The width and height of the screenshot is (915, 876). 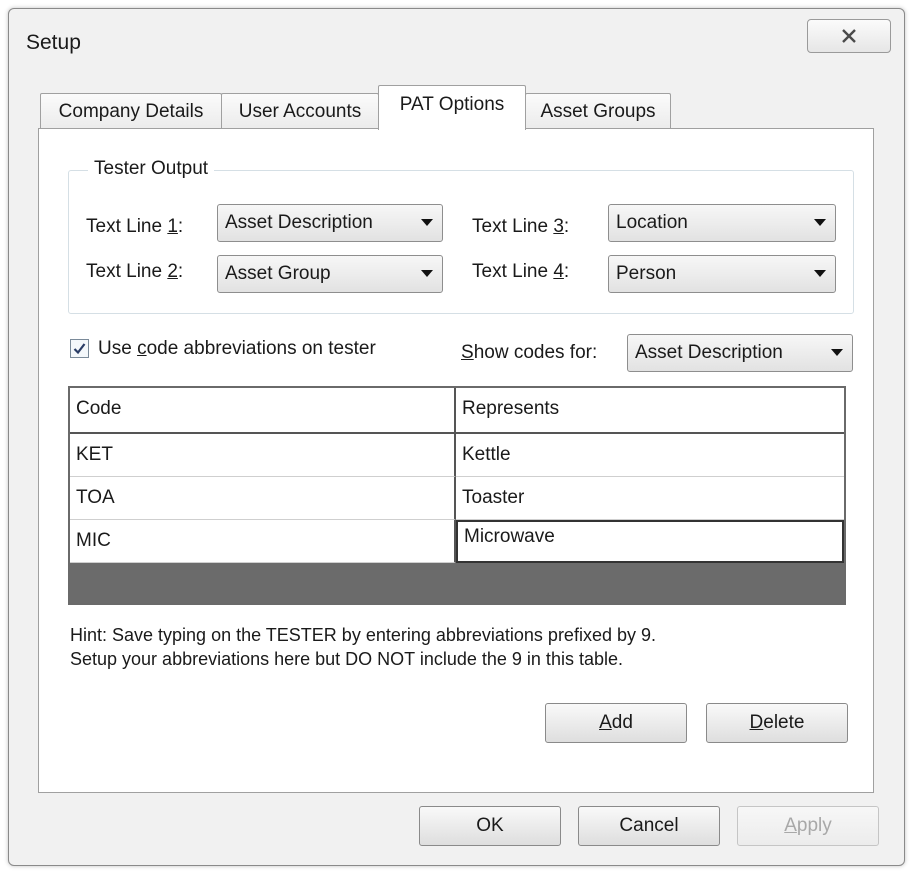 I want to click on table-cell-code: KET, so click(x=263, y=455).